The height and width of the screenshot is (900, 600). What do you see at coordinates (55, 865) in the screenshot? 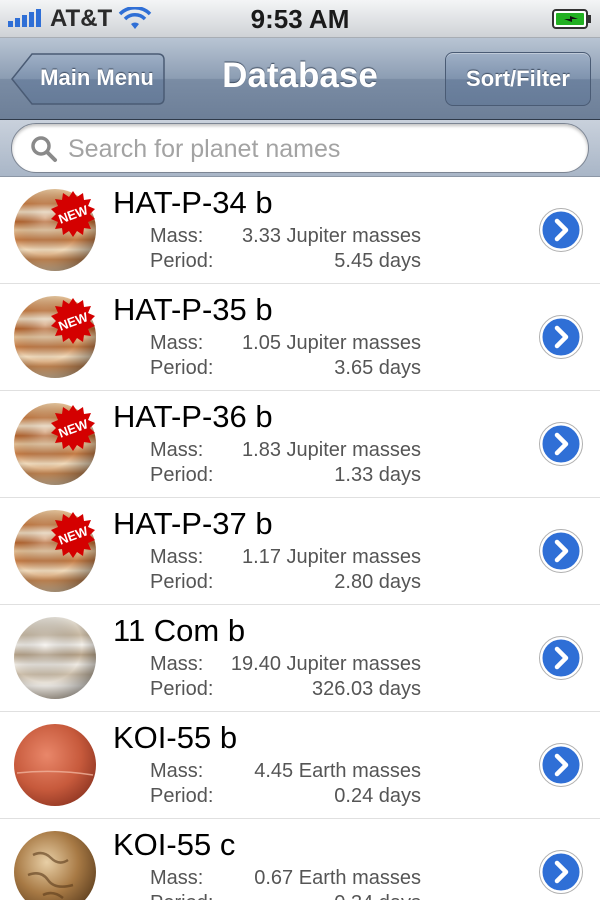
I see `rocky-planet-icon` at bounding box center [55, 865].